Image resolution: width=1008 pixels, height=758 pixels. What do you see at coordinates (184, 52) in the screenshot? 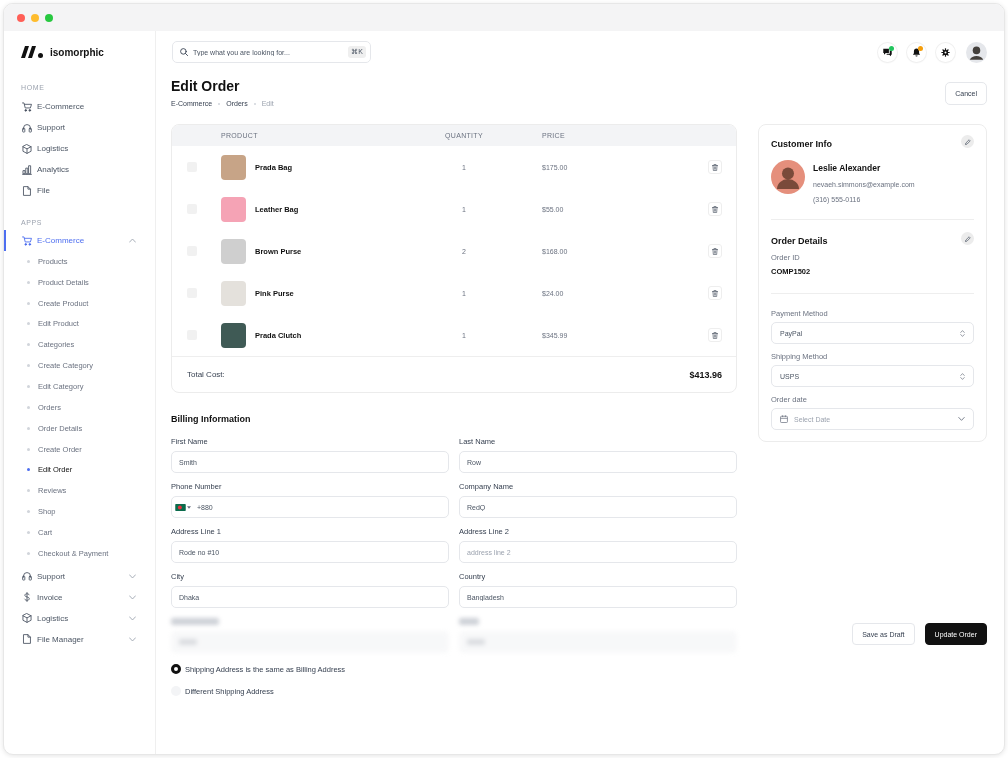
I see `search-icon` at bounding box center [184, 52].